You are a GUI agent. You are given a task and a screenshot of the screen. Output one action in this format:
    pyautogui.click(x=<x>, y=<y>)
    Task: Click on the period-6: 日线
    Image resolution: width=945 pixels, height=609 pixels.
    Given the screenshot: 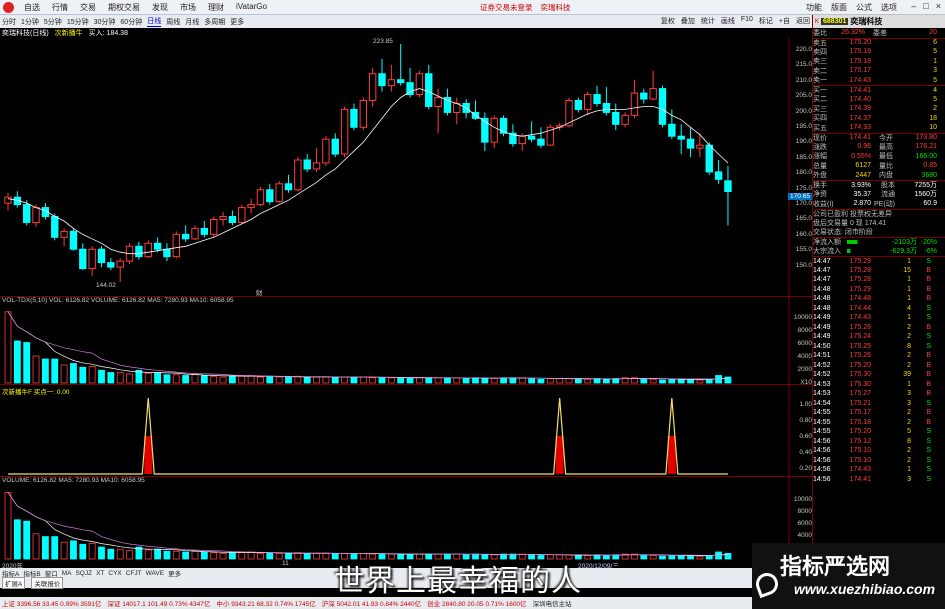 What is the action you would take?
    pyautogui.click(x=154, y=21)
    